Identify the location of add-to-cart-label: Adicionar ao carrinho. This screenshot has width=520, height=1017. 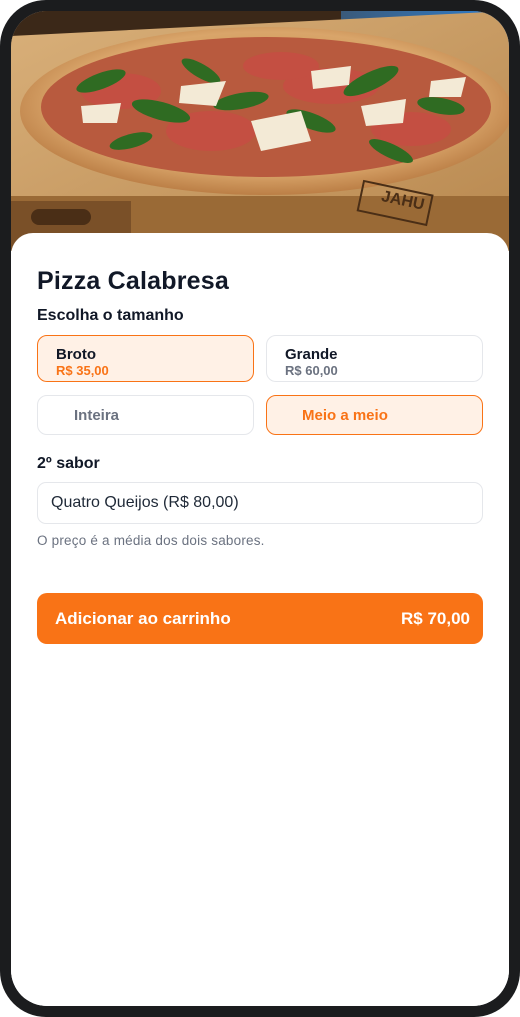
(143, 618).